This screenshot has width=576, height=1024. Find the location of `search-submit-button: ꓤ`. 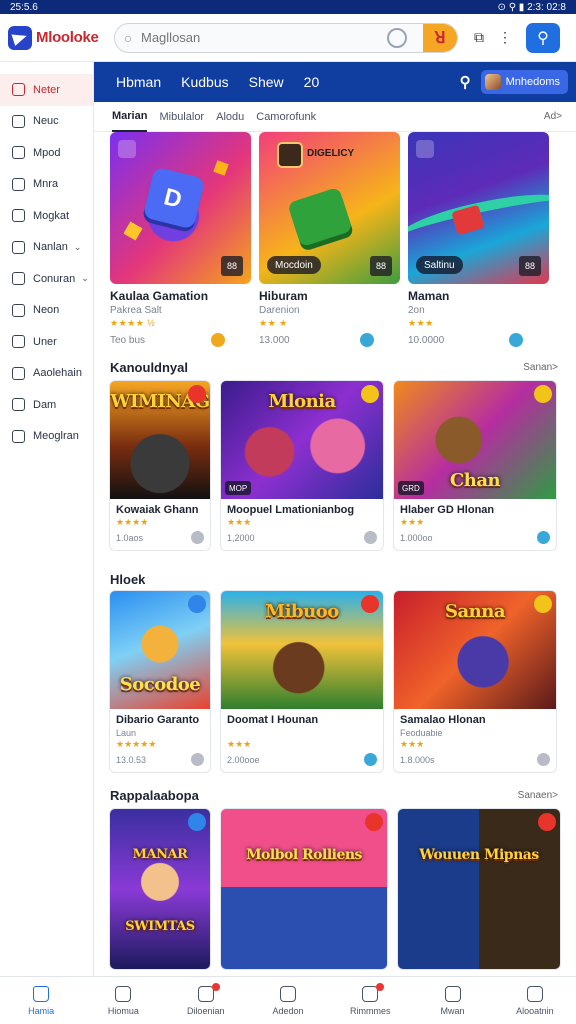

search-submit-button: ꓤ is located at coordinates (440, 37).